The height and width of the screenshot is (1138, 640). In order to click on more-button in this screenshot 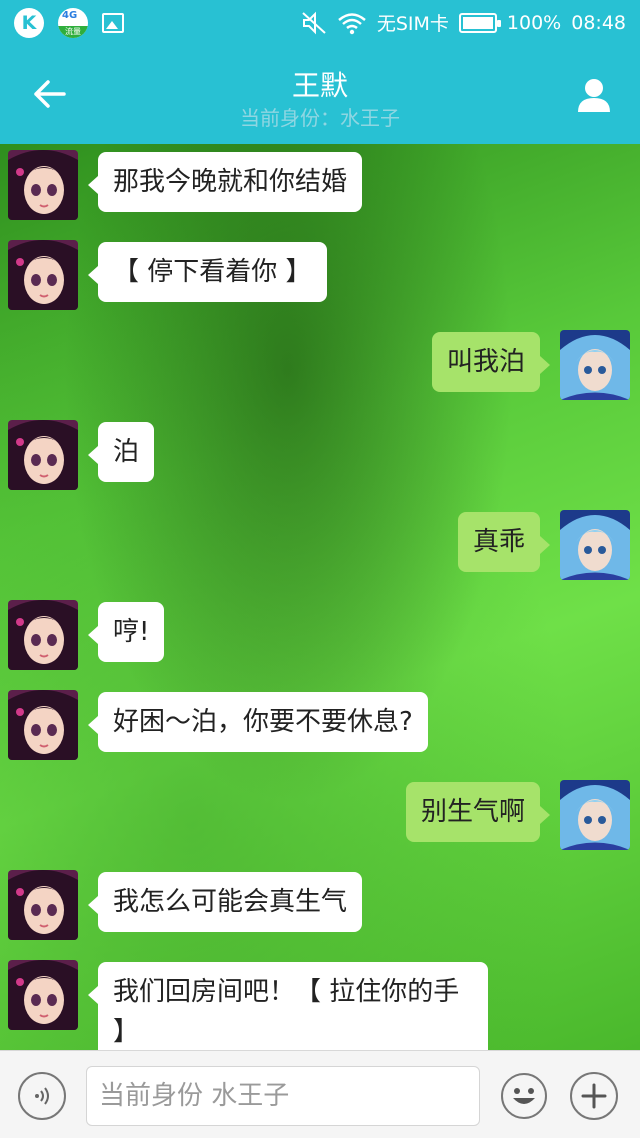, I will do `click(594, 1096)`.